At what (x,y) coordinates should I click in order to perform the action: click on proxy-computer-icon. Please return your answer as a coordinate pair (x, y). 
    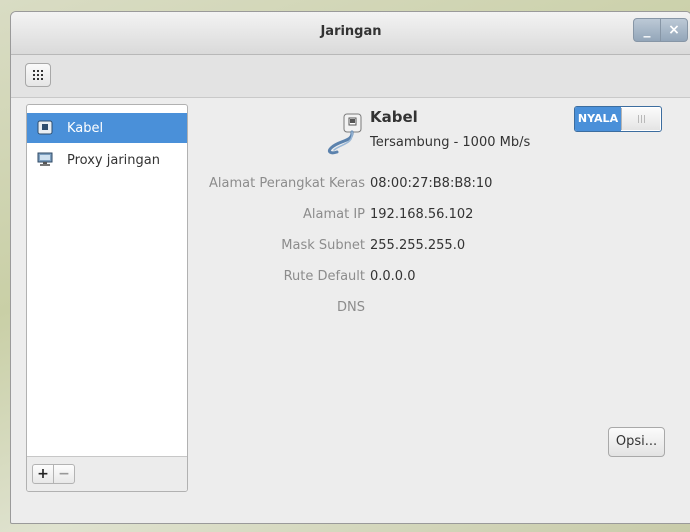
    Looking at the image, I should click on (45, 159).